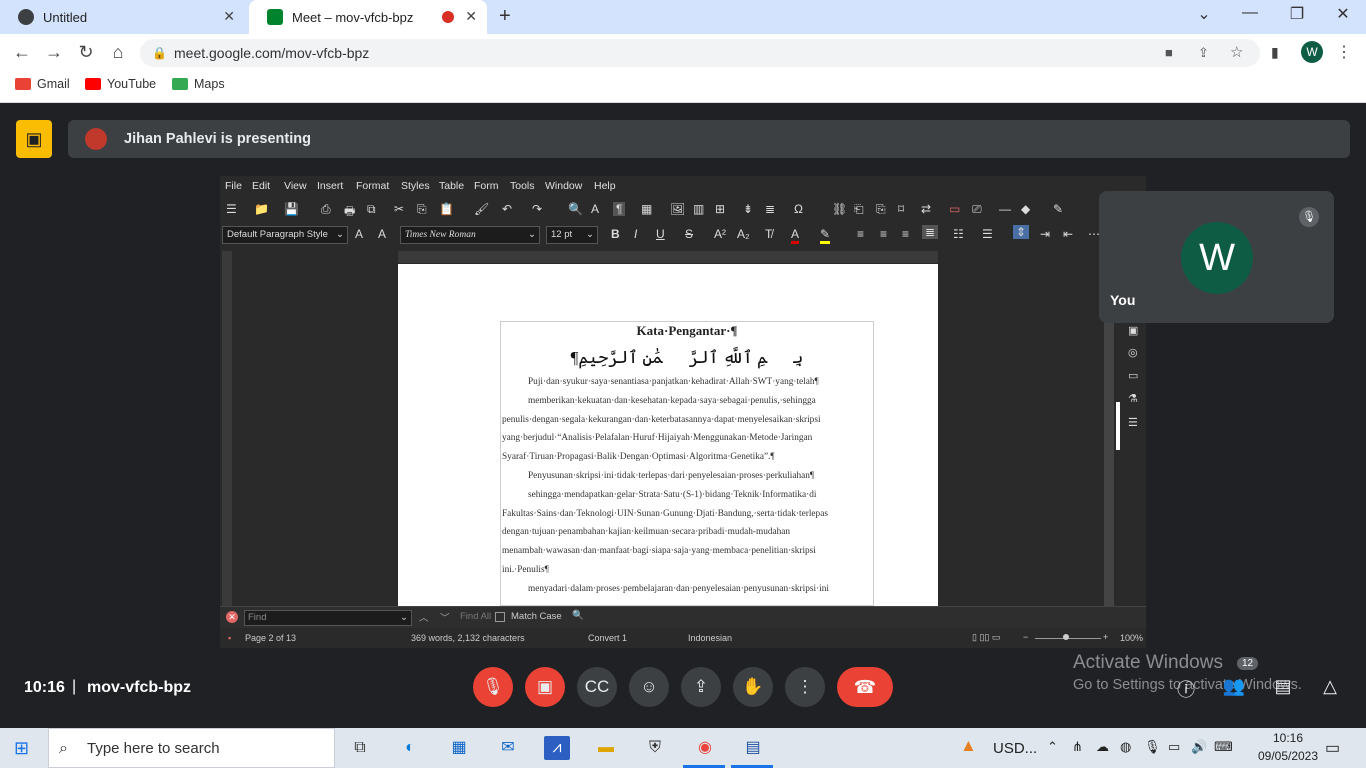 Image resolution: width=1366 pixels, height=768 pixels. What do you see at coordinates (1223, 747) in the screenshot?
I see `keyboard-icon: ⌨` at bounding box center [1223, 747].